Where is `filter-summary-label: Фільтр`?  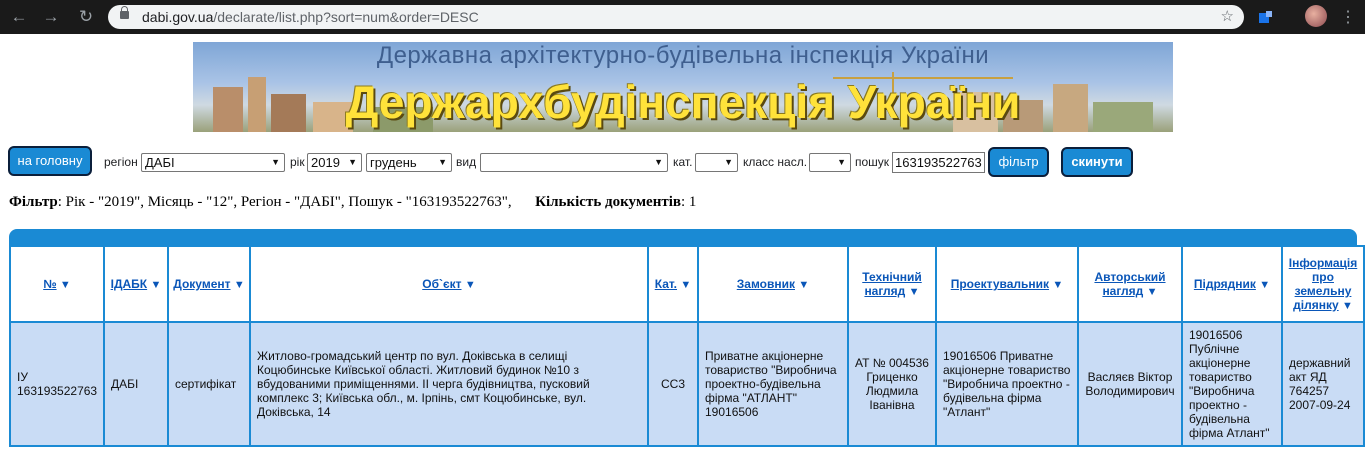 filter-summary-label: Фільтр is located at coordinates (33, 202).